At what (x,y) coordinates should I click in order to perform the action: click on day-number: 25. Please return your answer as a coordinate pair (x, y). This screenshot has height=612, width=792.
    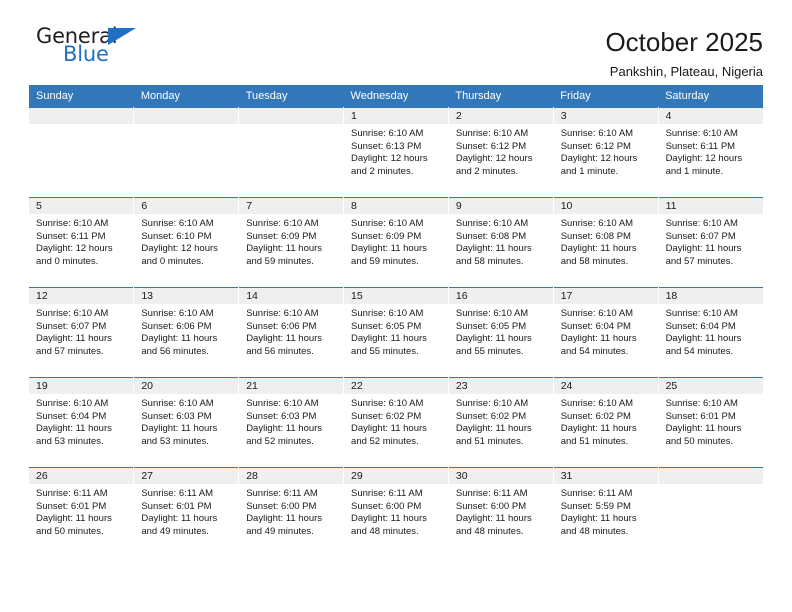
    Looking at the image, I should click on (710, 386).